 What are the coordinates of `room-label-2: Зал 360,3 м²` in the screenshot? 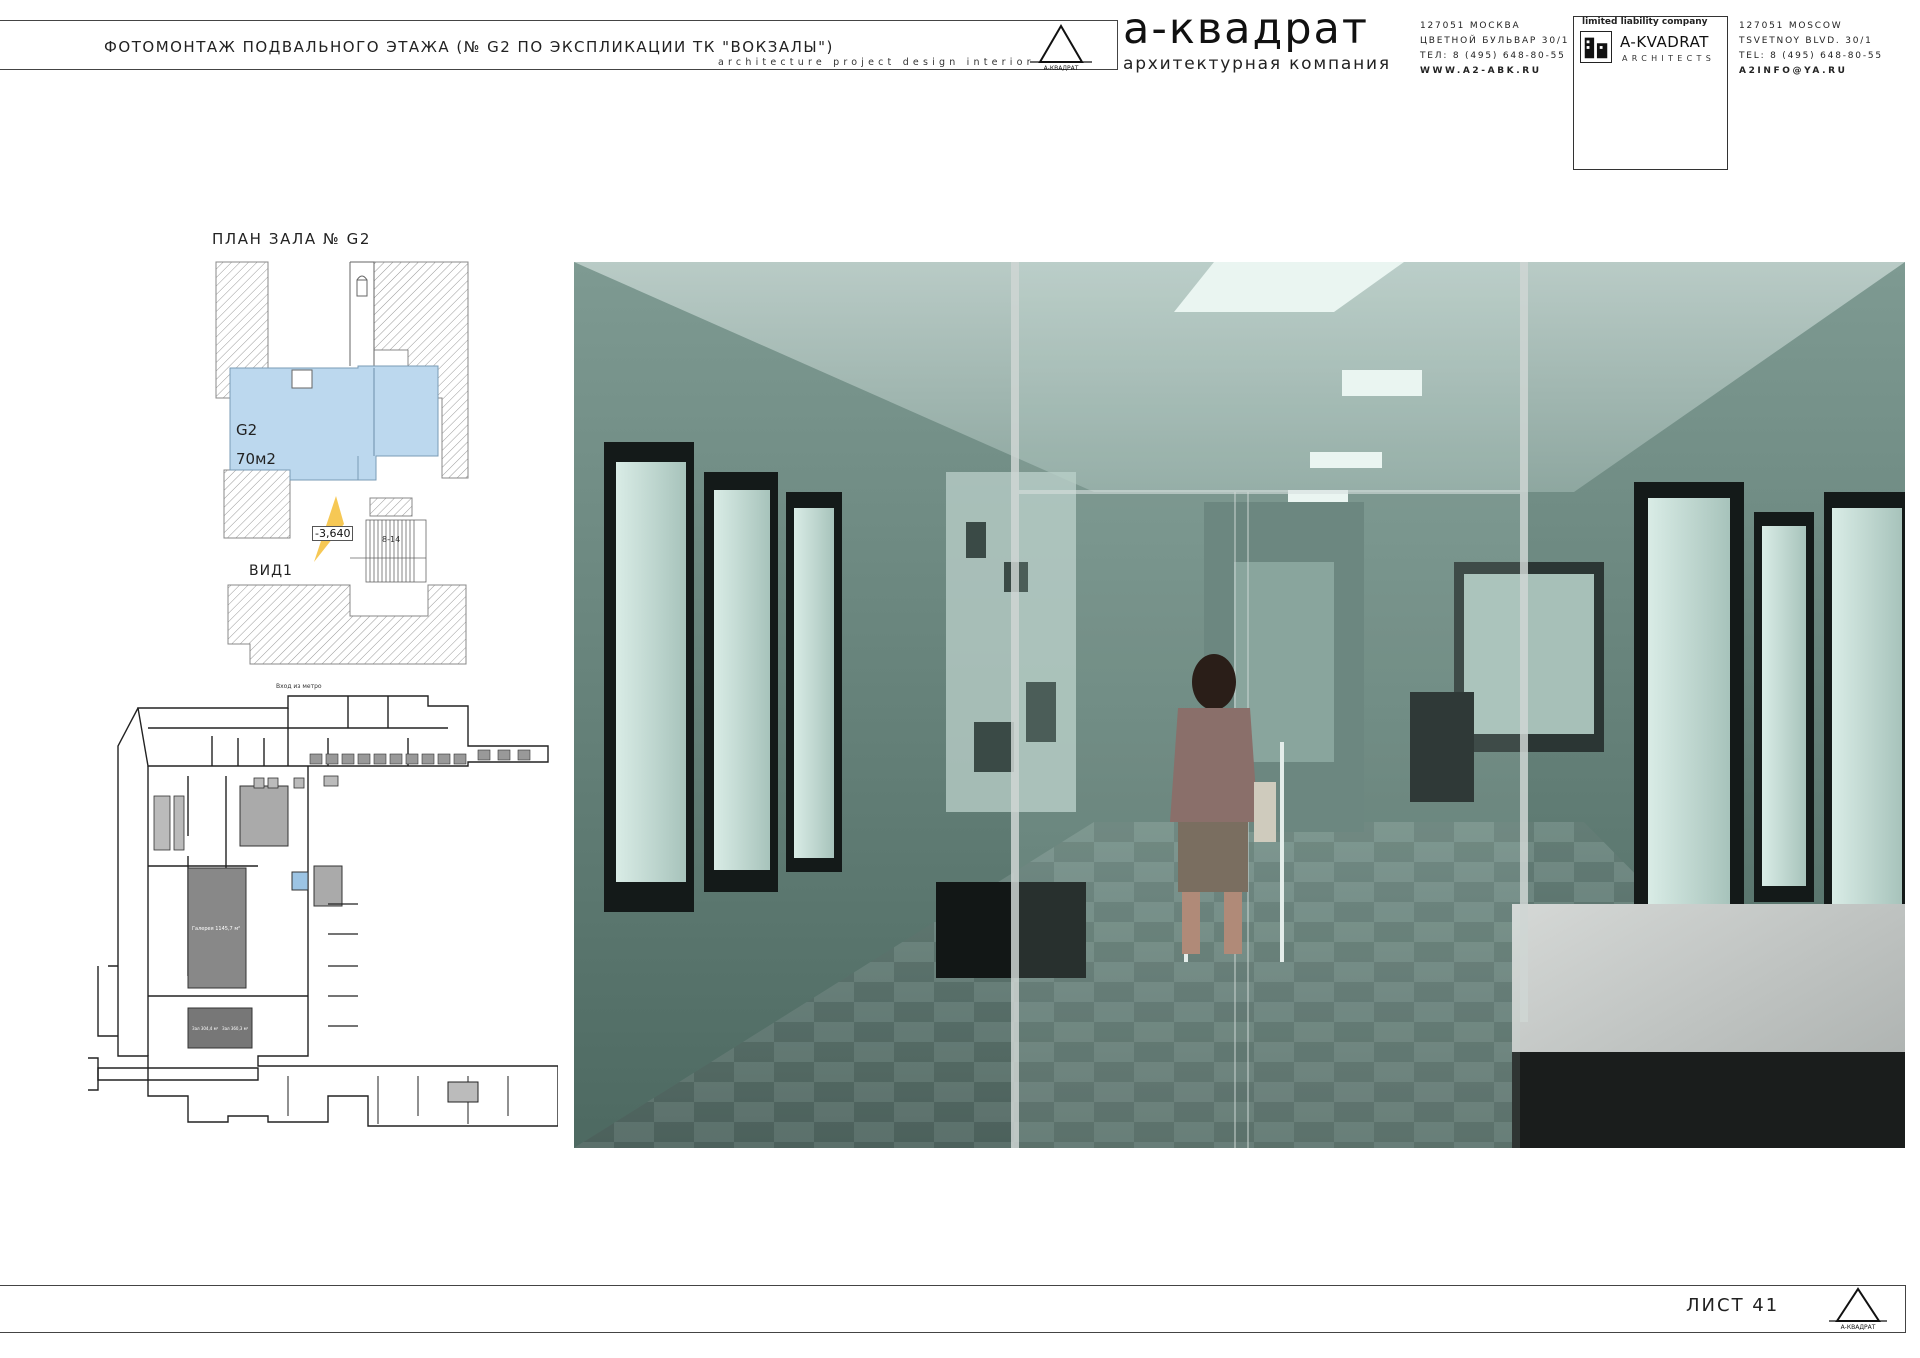 It's located at (235, 1028).